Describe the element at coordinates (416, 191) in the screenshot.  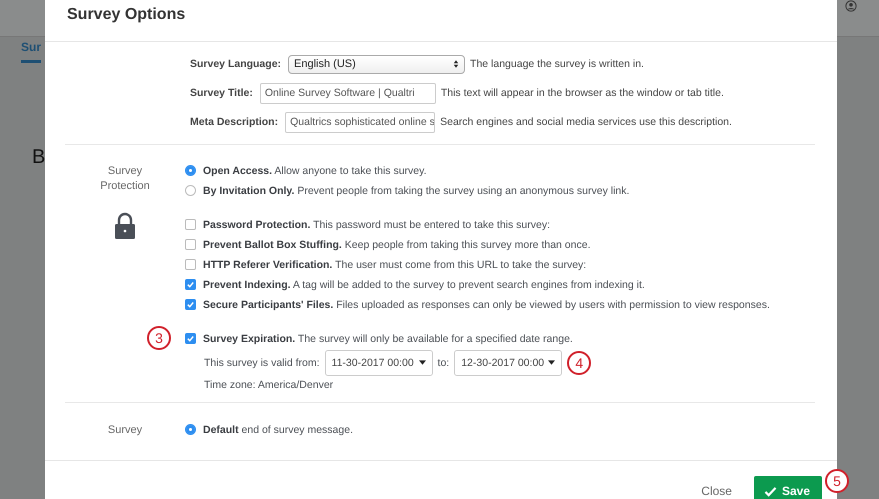
I see `option-text: By Invitation Only. Prevent people from taking the survey using an anonymous survey link.` at that location.